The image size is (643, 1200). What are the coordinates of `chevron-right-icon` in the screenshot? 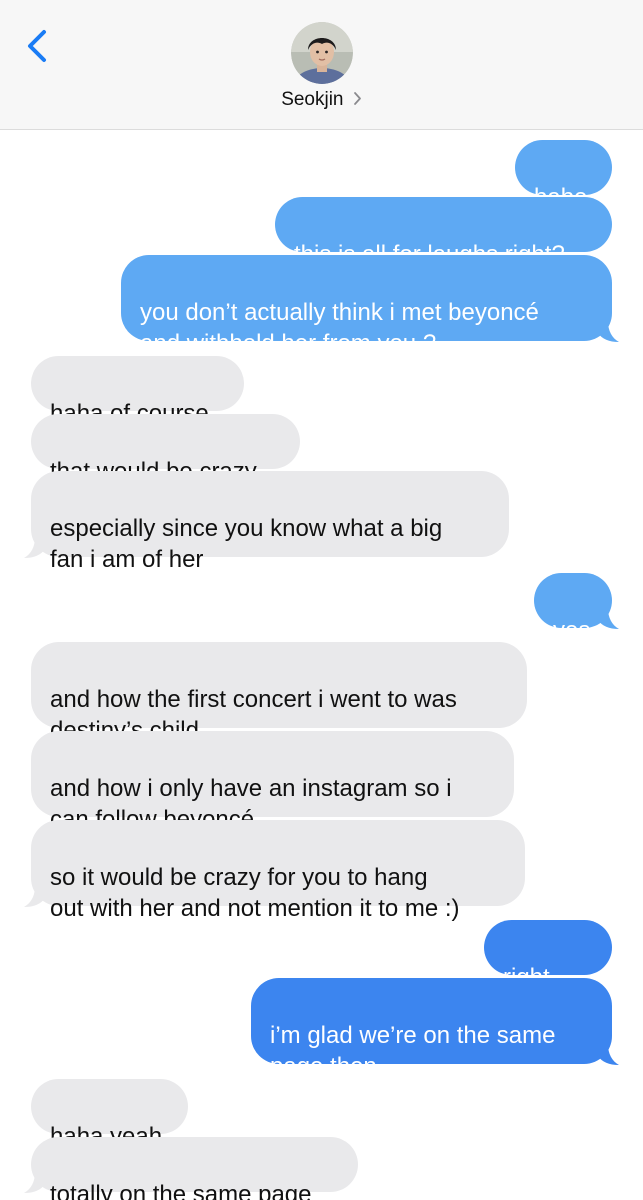 It's located at (357, 98).